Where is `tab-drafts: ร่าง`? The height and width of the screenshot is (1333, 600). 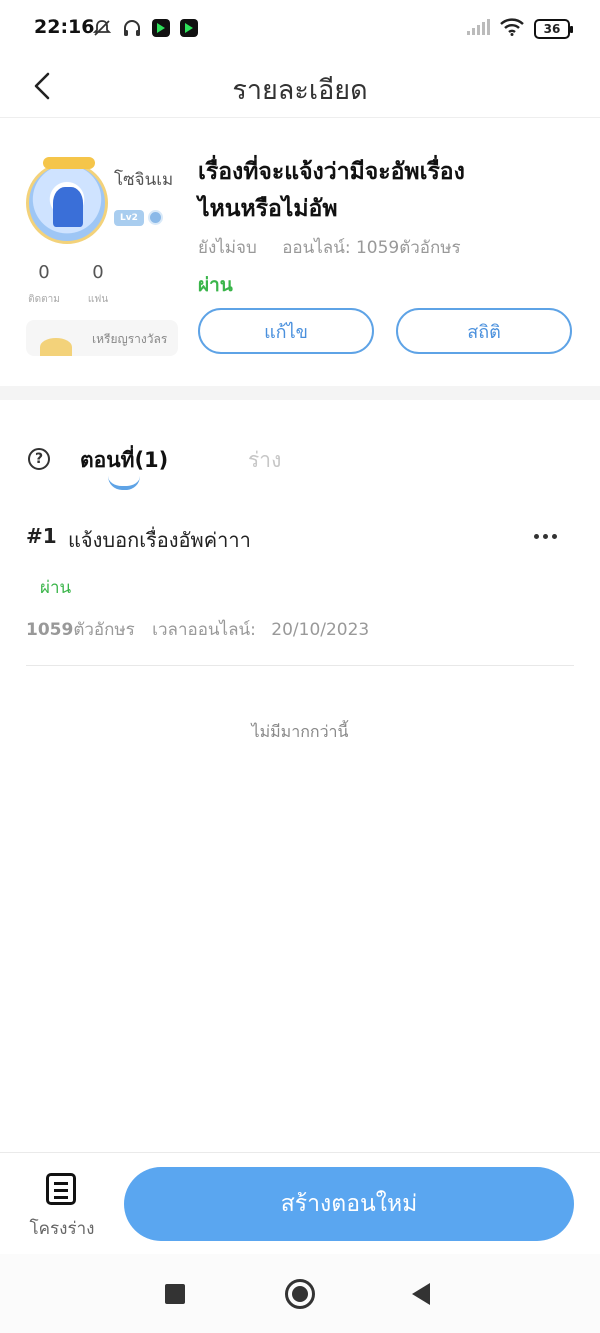 tab-drafts: ร่าง is located at coordinates (264, 460).